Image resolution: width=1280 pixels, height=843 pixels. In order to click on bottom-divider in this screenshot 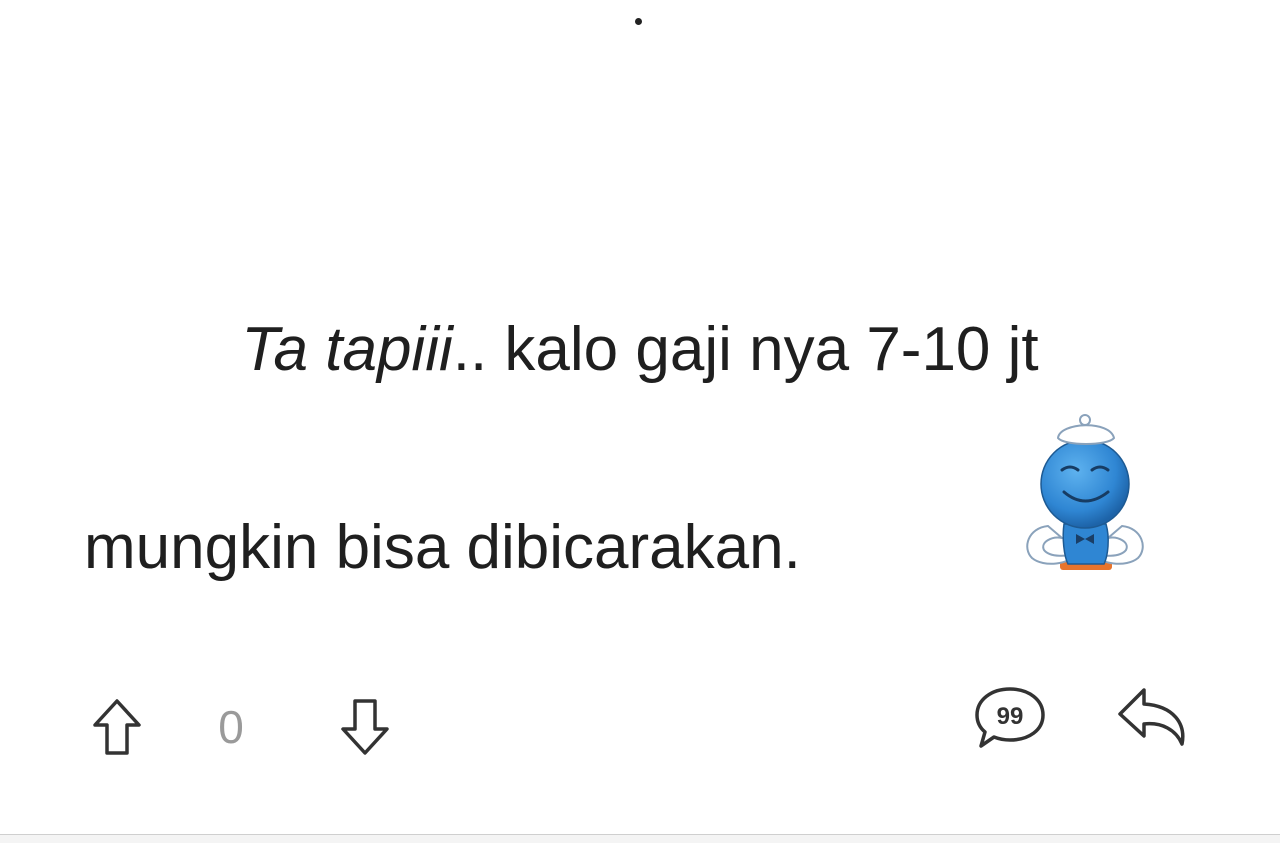, I will do `click(640, 838)`.